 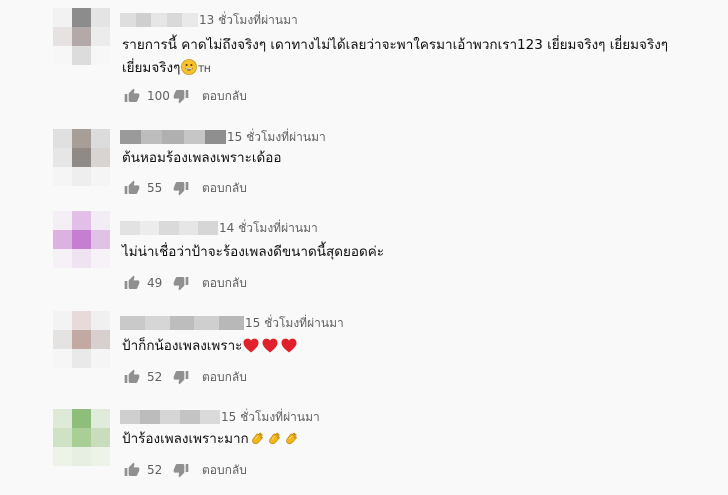 I want to click on comment-header: 13 ชั่วโมงที่ผ่านมา, so click(x=209, y=20).